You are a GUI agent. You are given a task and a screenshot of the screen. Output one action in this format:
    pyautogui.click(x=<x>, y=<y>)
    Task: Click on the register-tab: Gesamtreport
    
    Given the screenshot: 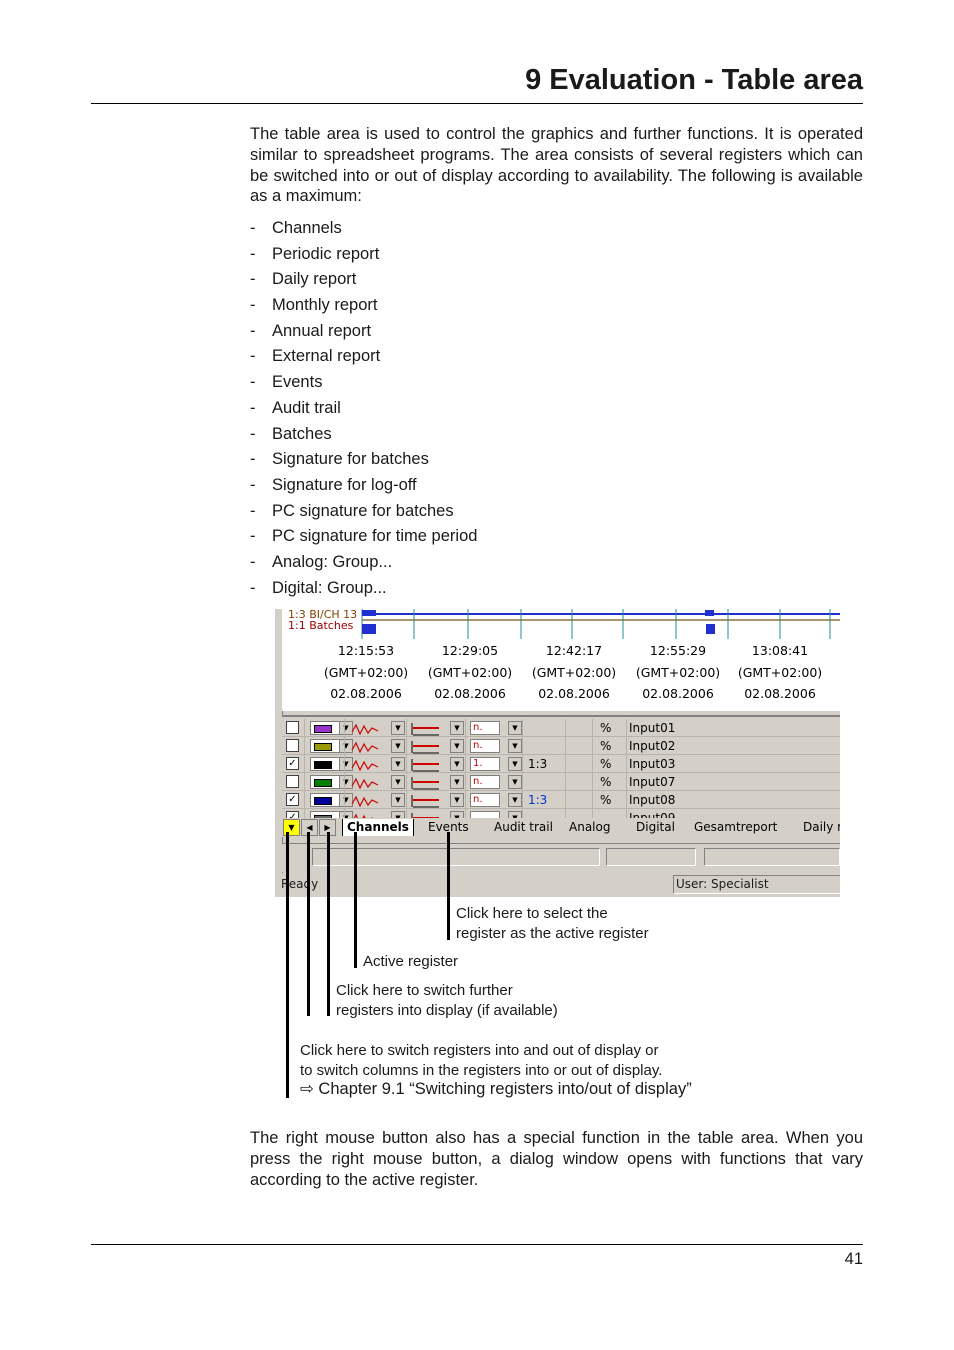 What is the action you would take?
    pyautogui.click(x=735, y=827)
    